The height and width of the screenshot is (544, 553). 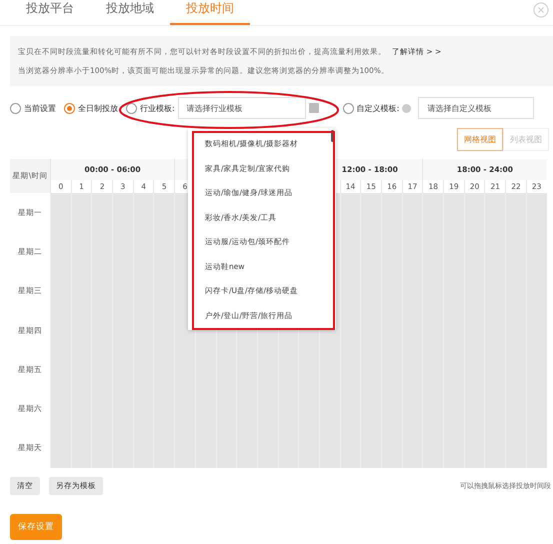 What do you see at coordinates (313, 108) in the screenshot?
I see `picker-icon` at bounding box center [313, 108].